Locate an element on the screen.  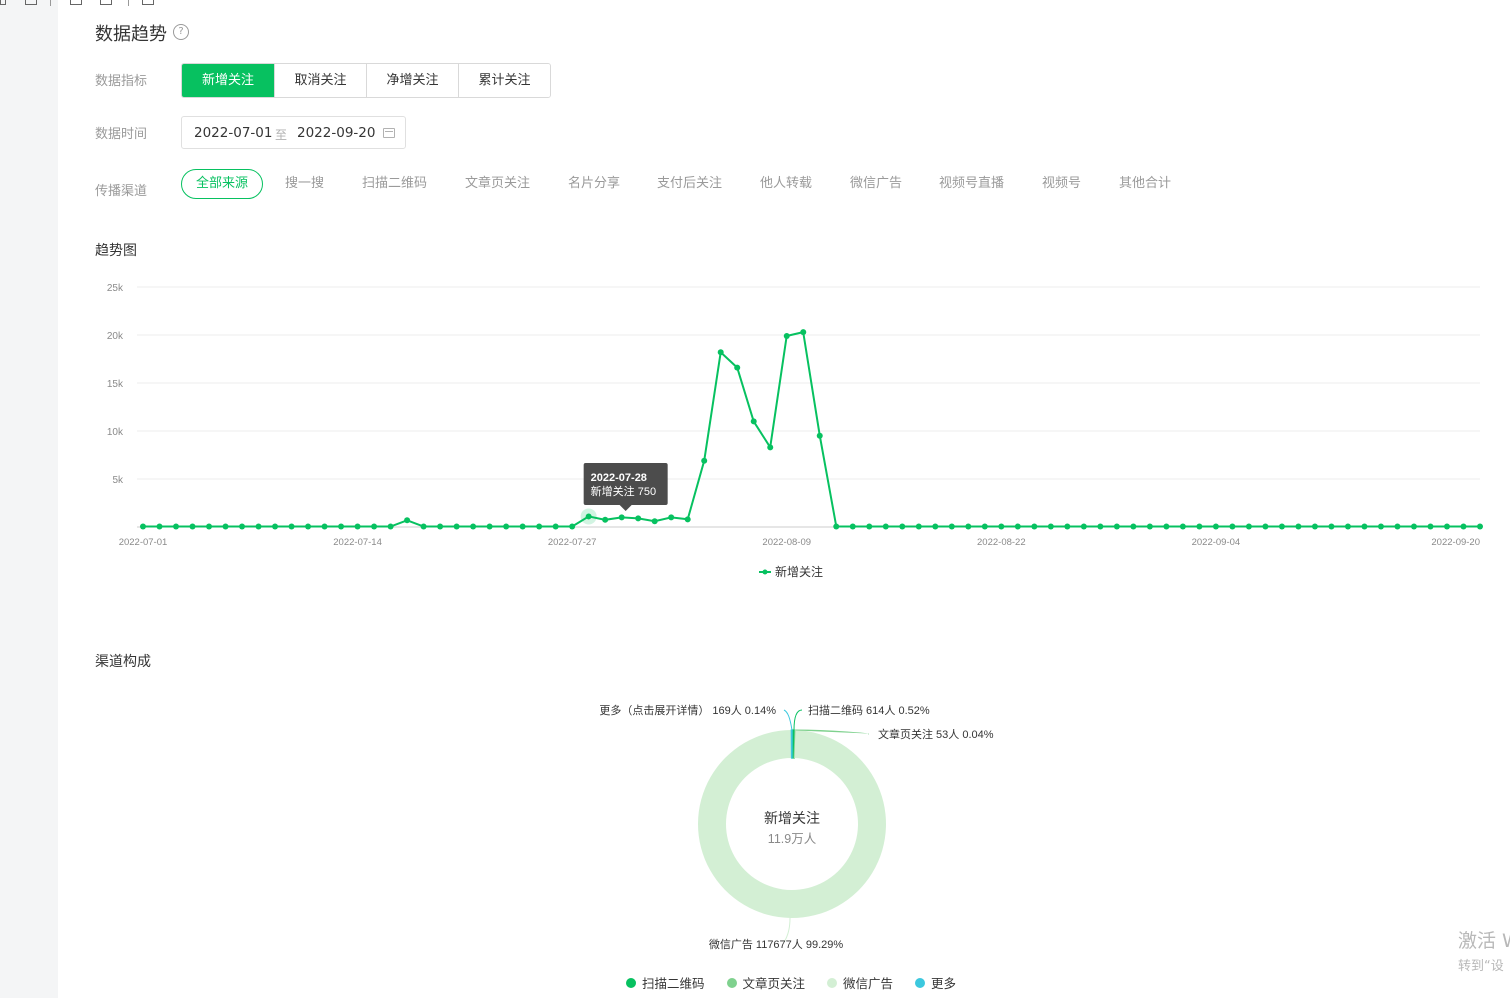
metric-tab-new-follow: 新增关注 is located at coordinates (228, 80).